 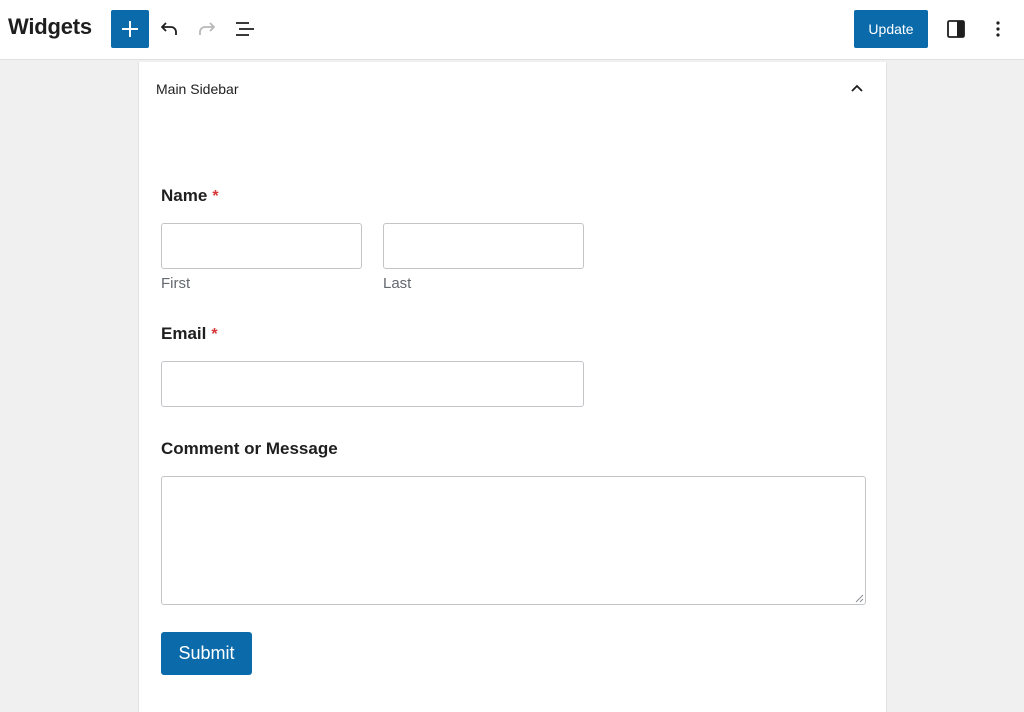 I want to click on add-block-button, so click(x=130, y=29).